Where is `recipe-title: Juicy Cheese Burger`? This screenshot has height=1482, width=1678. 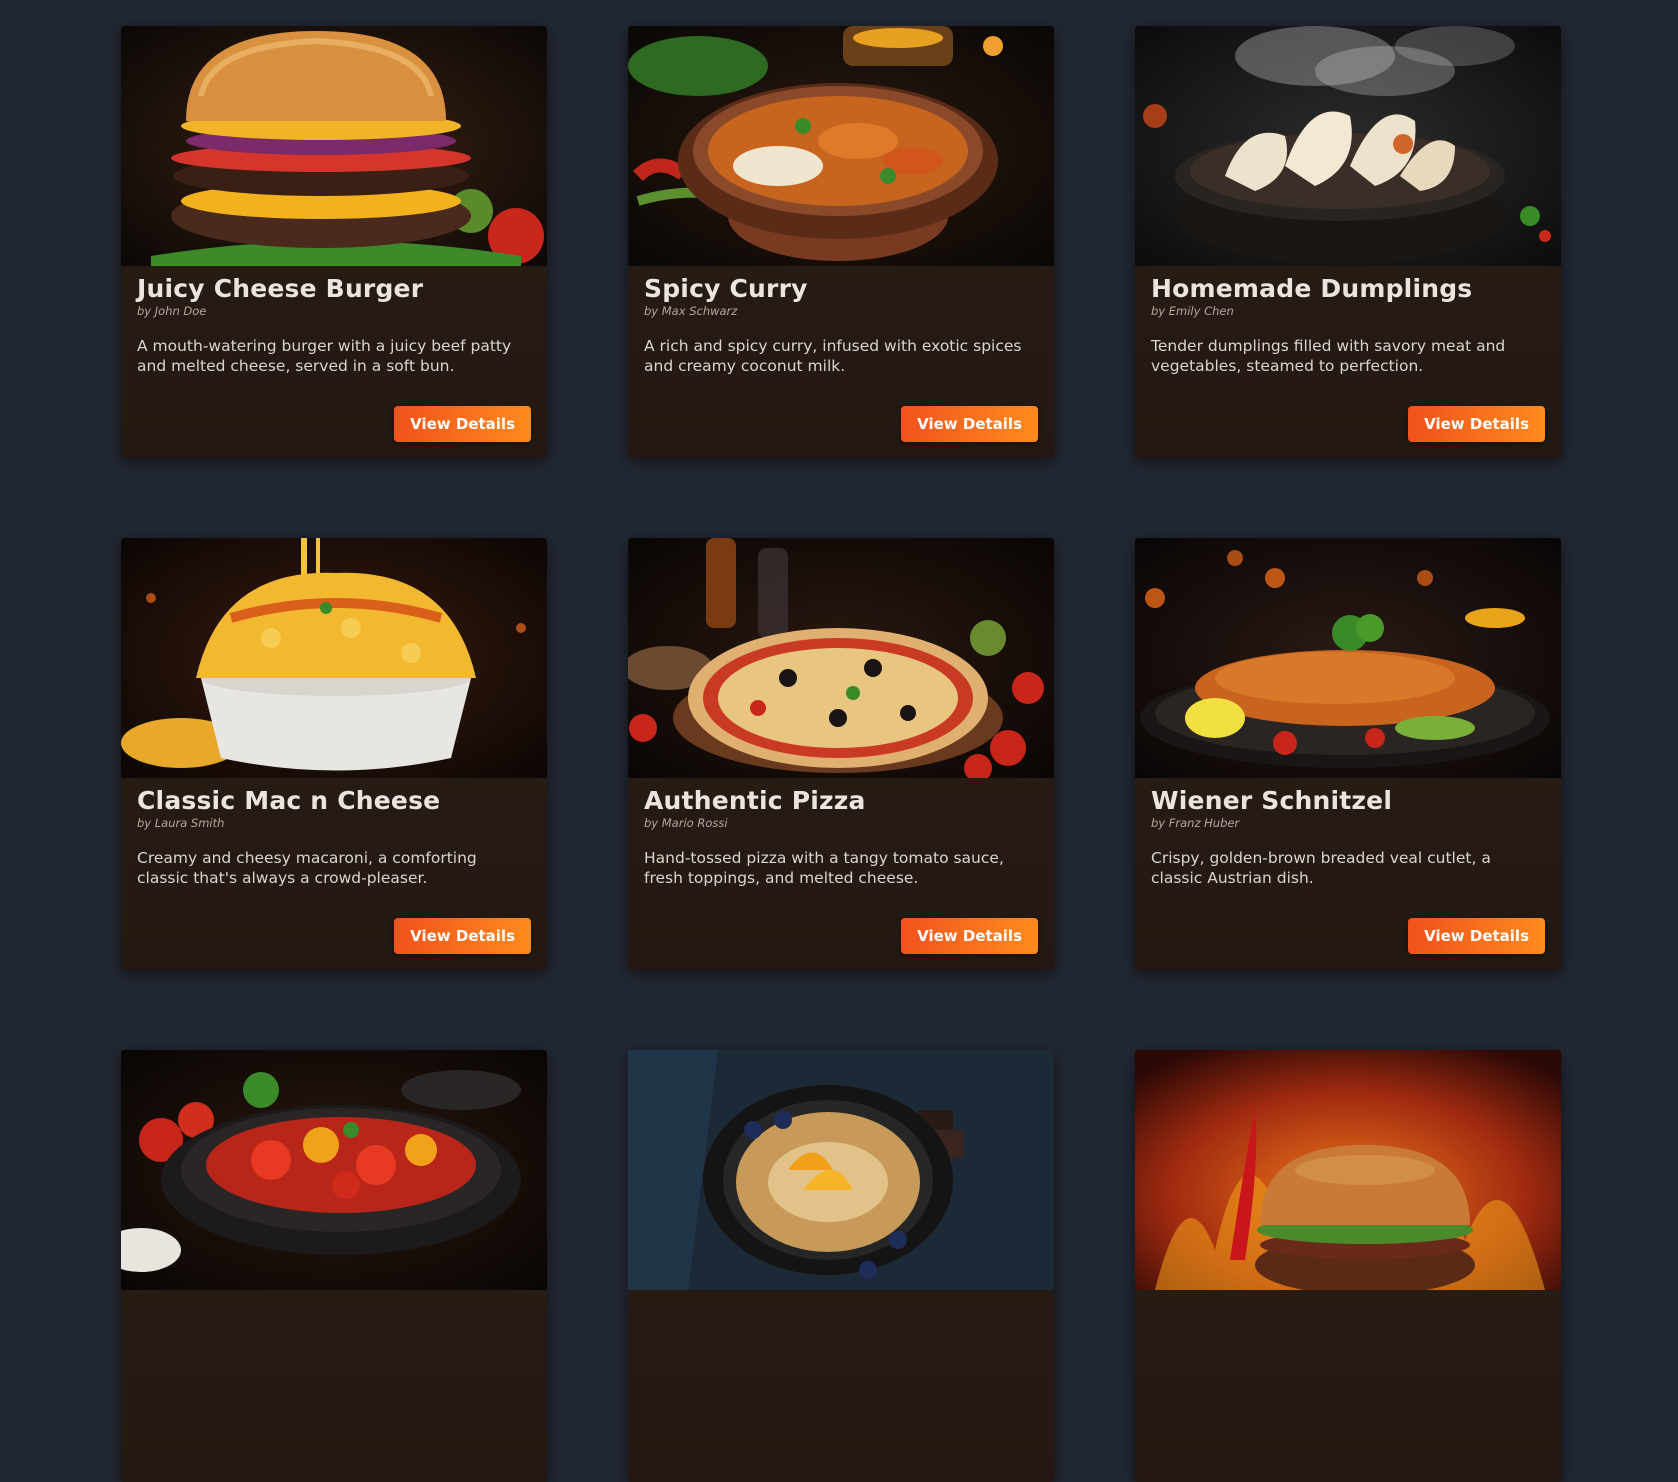 recipe-title: Juicy Cheese Burger is located at coordinates (280, 288).